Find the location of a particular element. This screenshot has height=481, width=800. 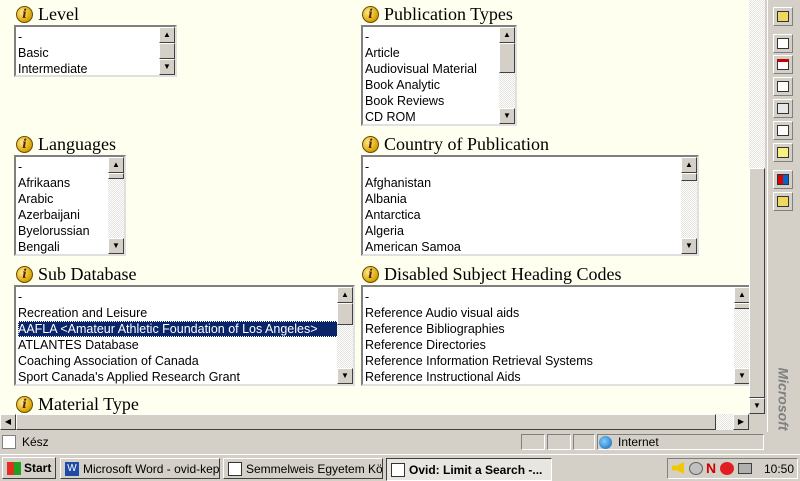

contact-icon is located at coordinates (783, 108).